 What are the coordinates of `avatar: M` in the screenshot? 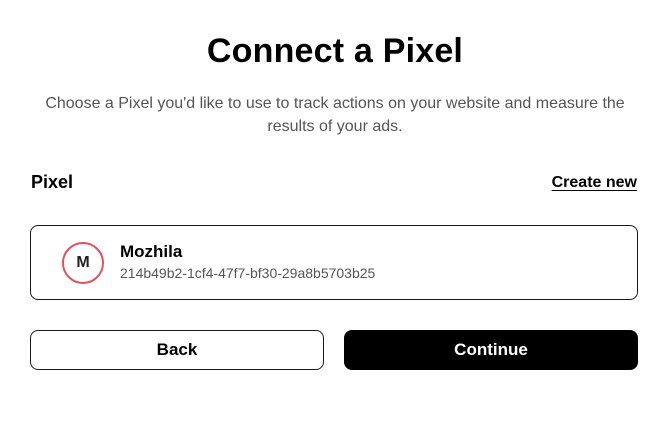 It's located at (83, 262).